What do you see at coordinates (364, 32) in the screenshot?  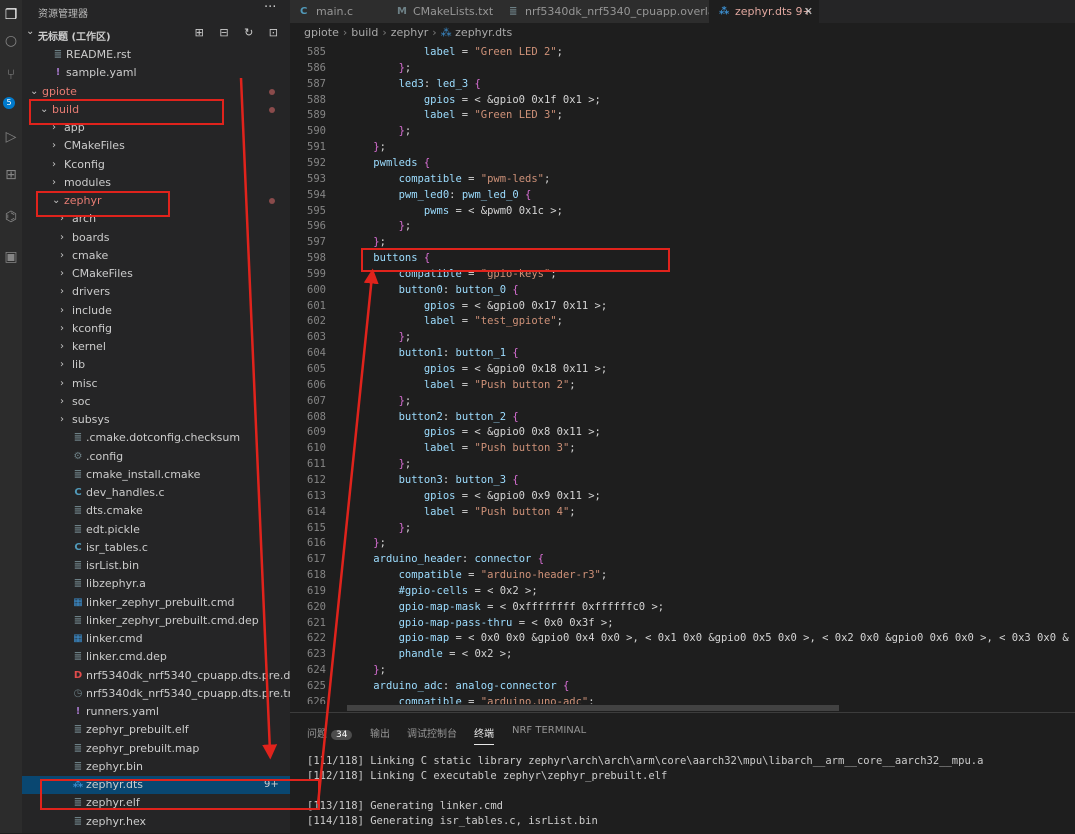 I see `breadcrumb-item: build` at bounding box center [364, 32].